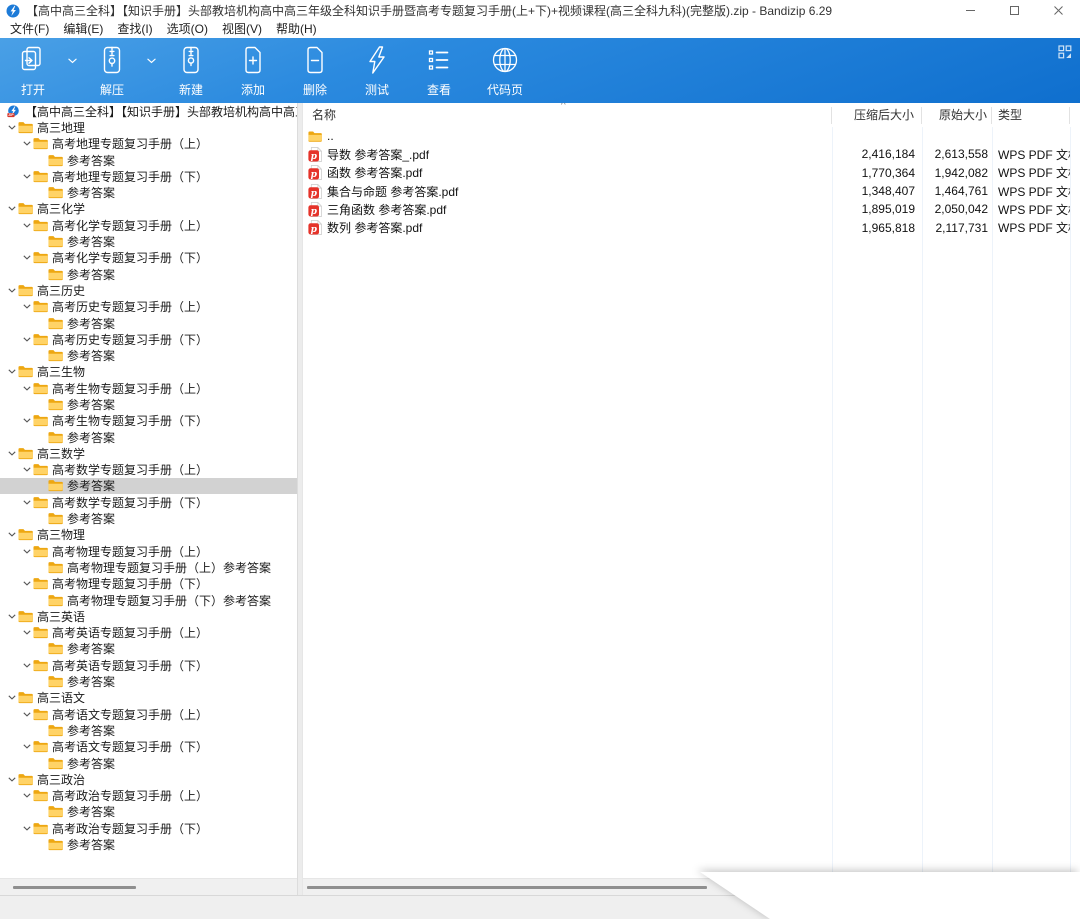 Image resolution: width=1080 pixels, height=919 pixels. I want to click on menu-item-v: 视图(V), so click(242, 29).